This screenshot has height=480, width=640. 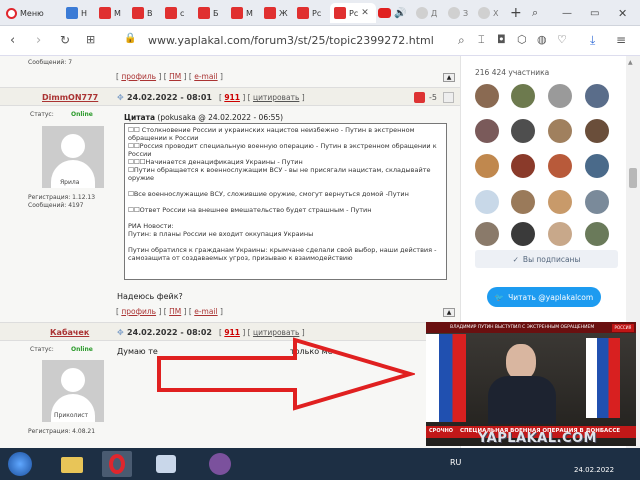 What do you see at coordinates (69, 332) in the screenshot?
I see `post-author: Кабачек` at bounding box center [69, 332].